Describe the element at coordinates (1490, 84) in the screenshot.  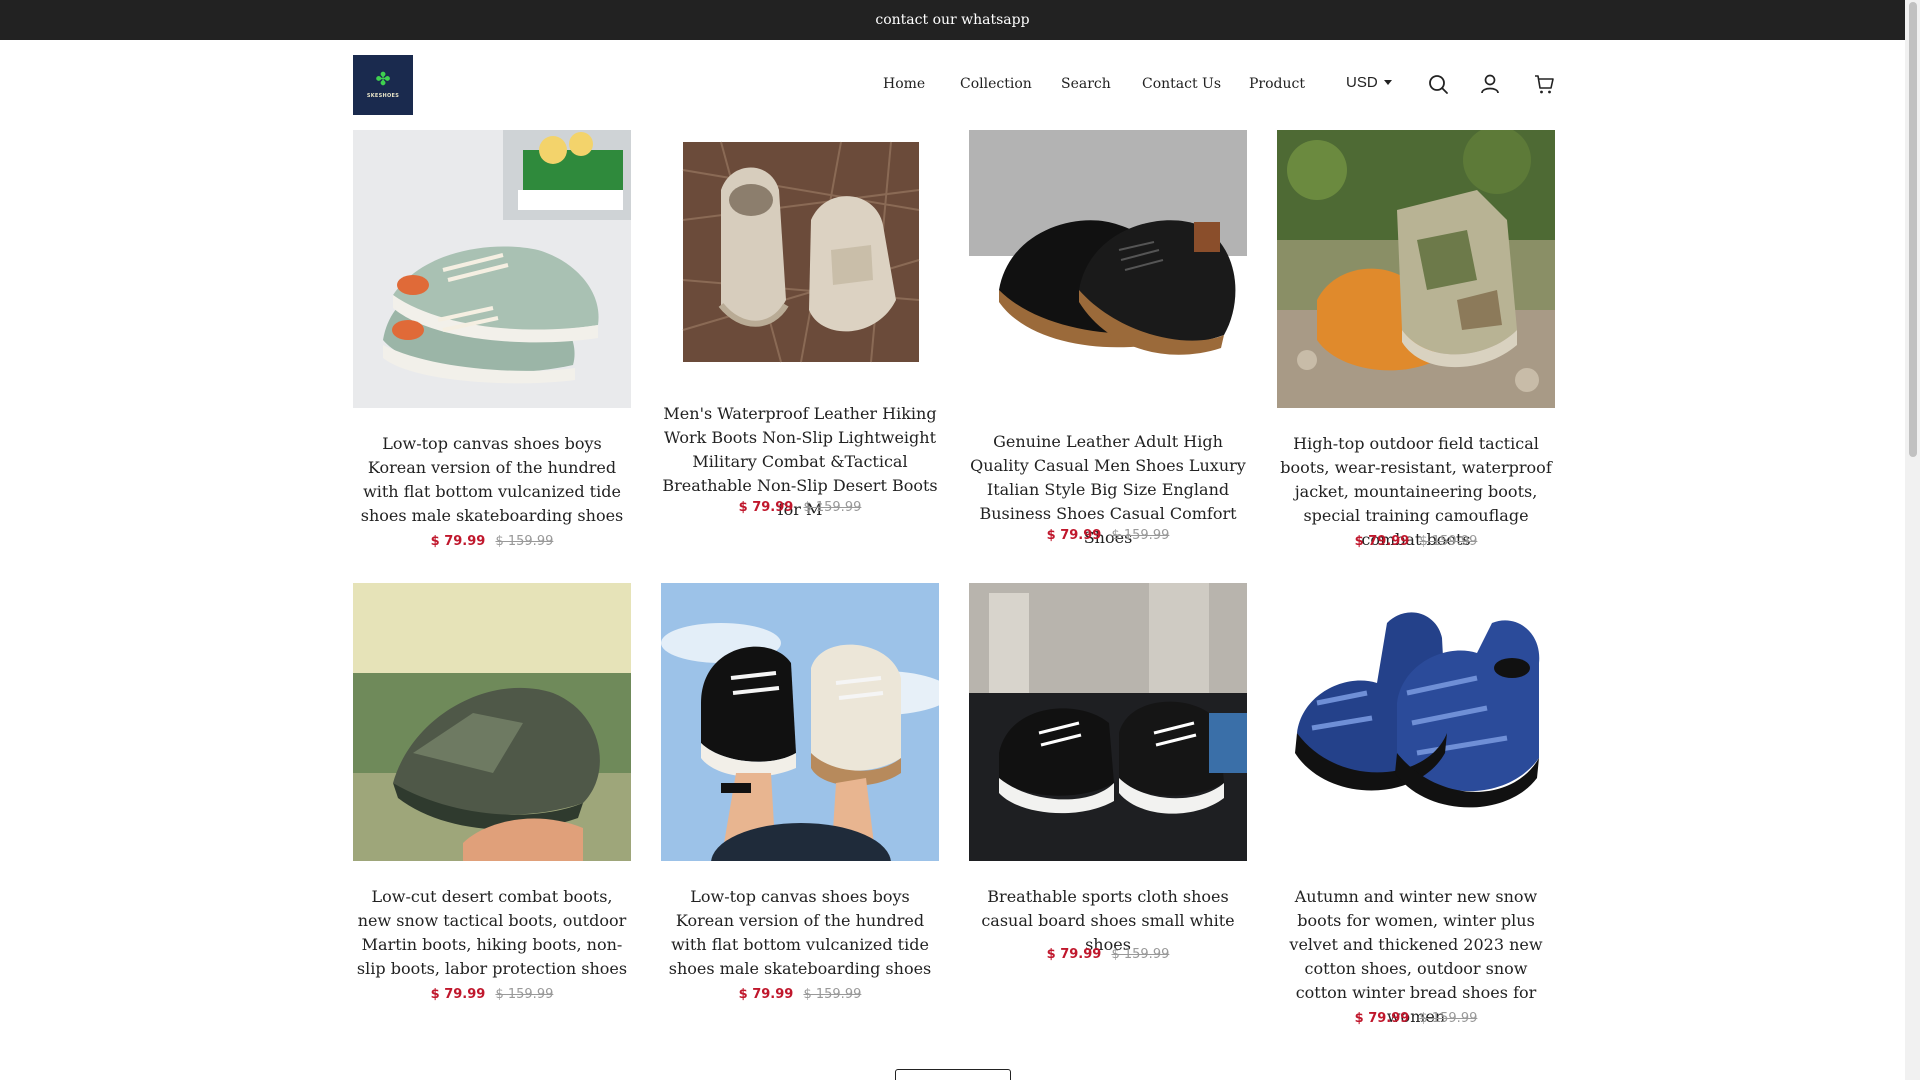
I see `user-icon` at that location.